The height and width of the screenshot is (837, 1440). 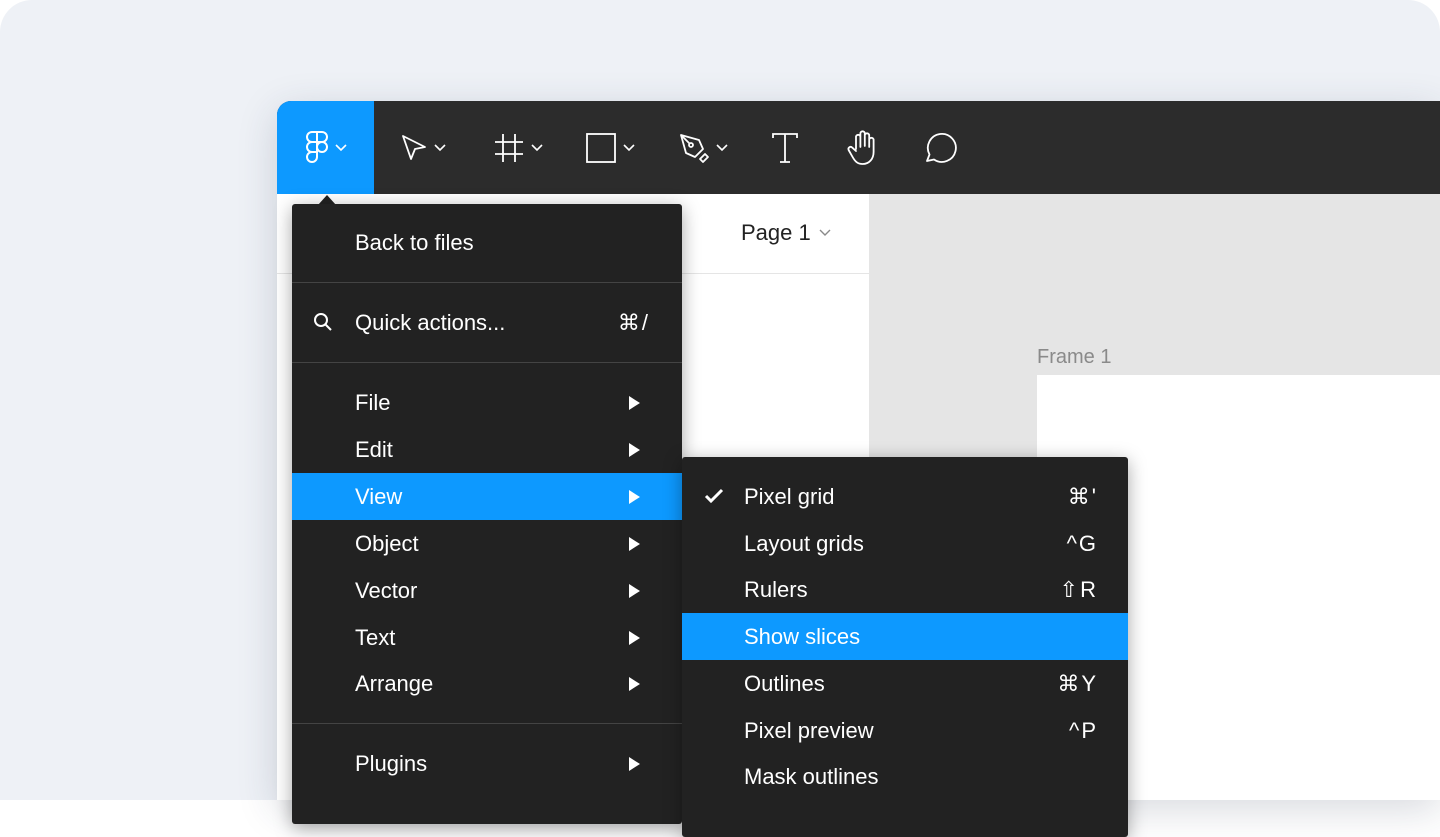 What do you see at coordinates (776, 589) in the screenshot?
I see `menu-item-label: Rulers` at bounding box center [776, 589].